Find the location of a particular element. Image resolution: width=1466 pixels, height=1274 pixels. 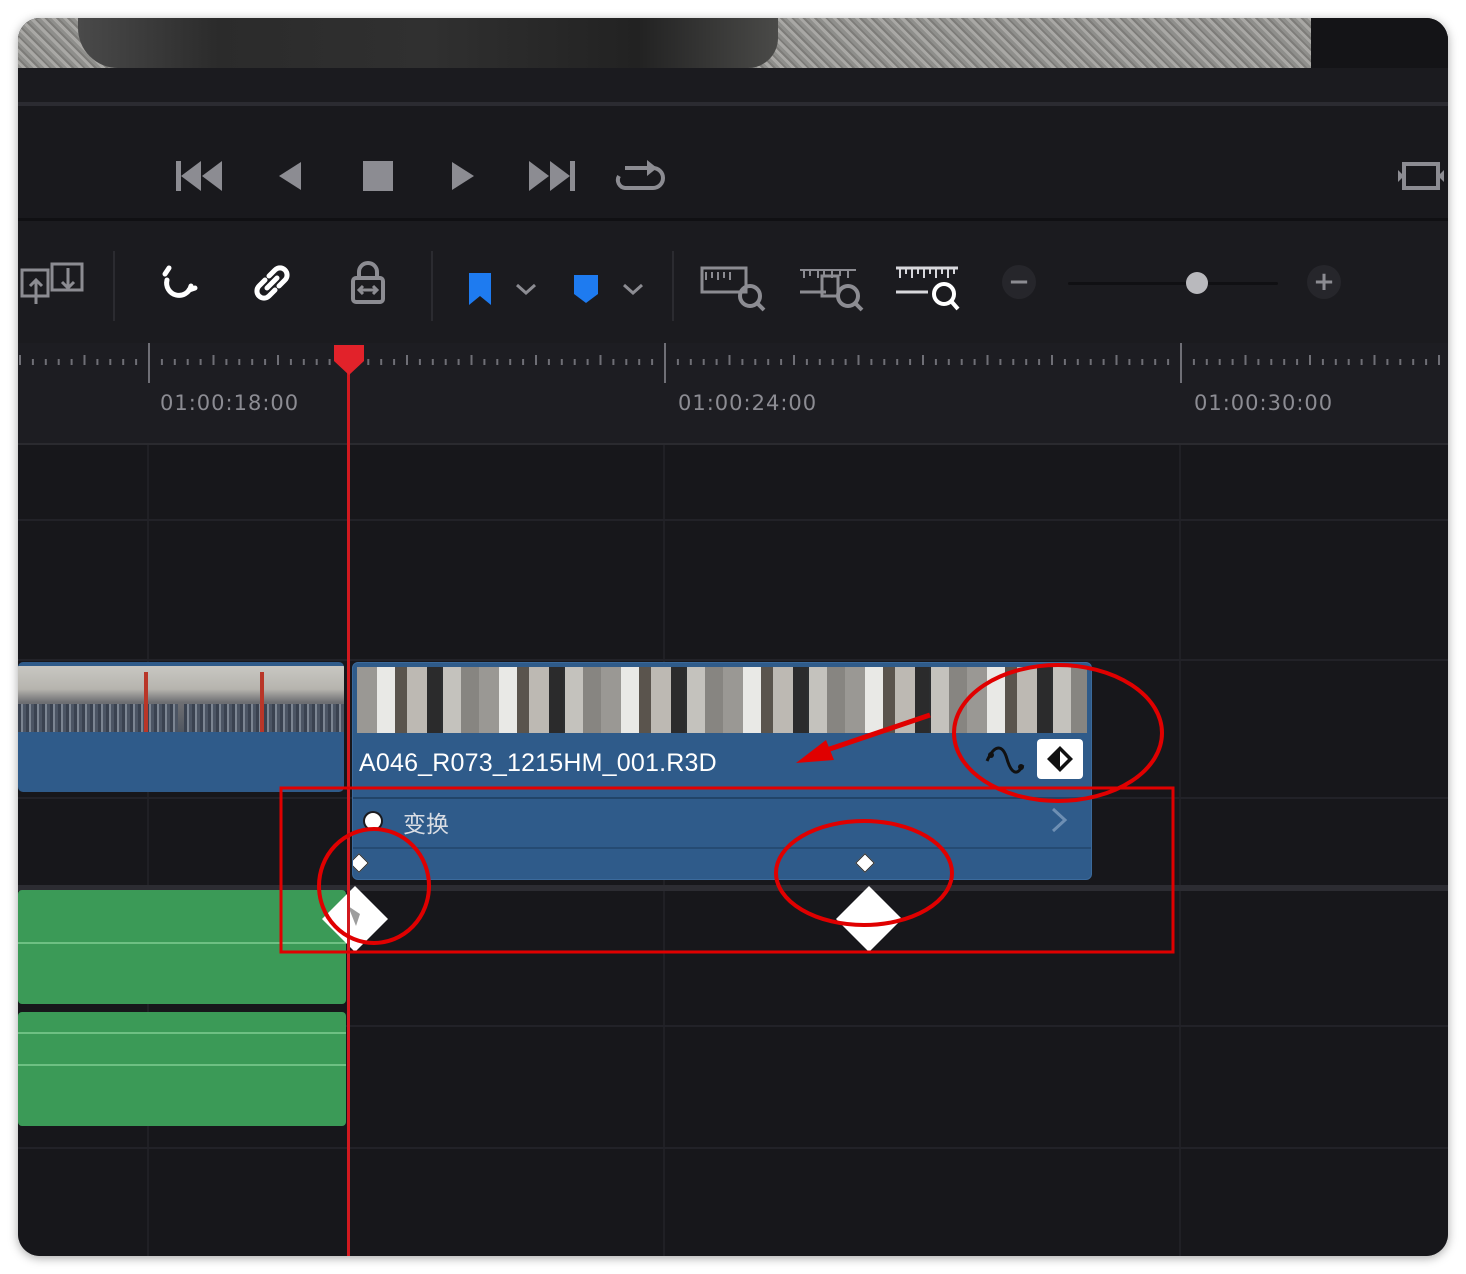

play-icon is located at coordinates (463, 176).